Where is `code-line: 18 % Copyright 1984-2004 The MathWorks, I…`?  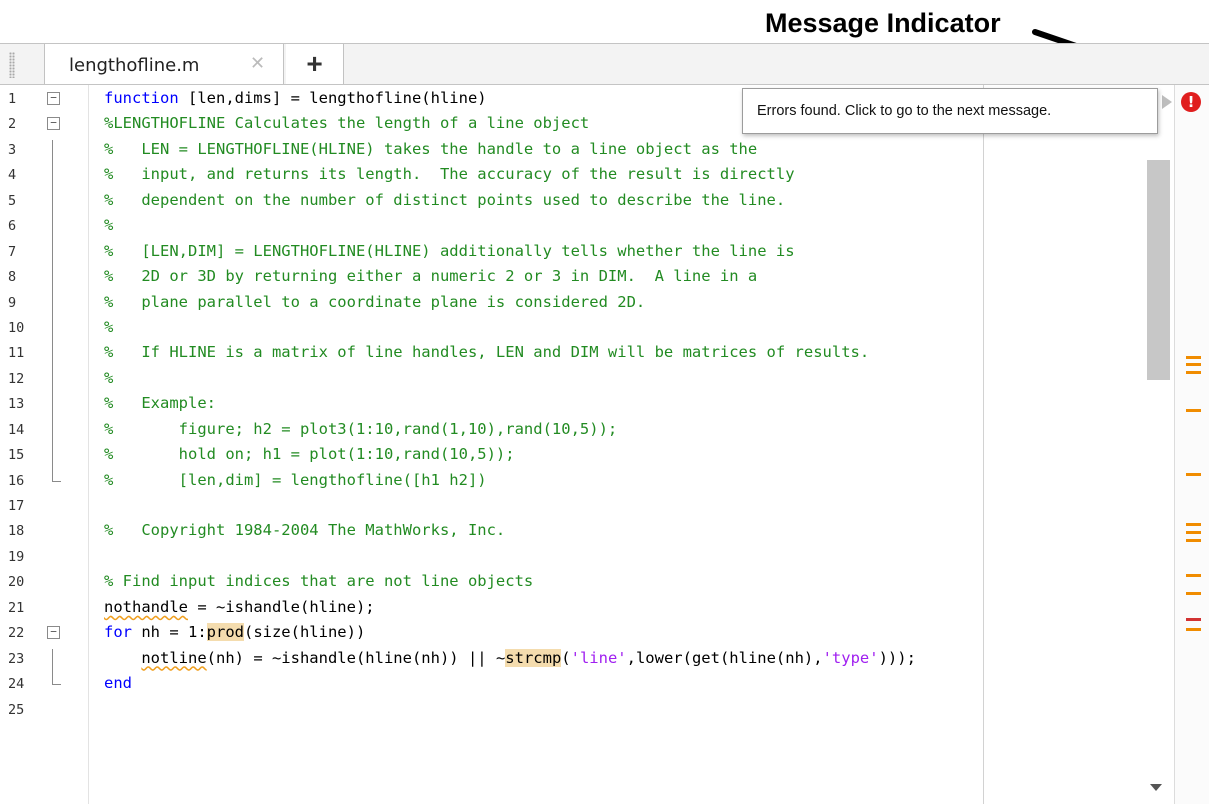
code-line: 18 % Copyright 1984-2004 The MathWorks, I… is located at coordinates (570, 533).